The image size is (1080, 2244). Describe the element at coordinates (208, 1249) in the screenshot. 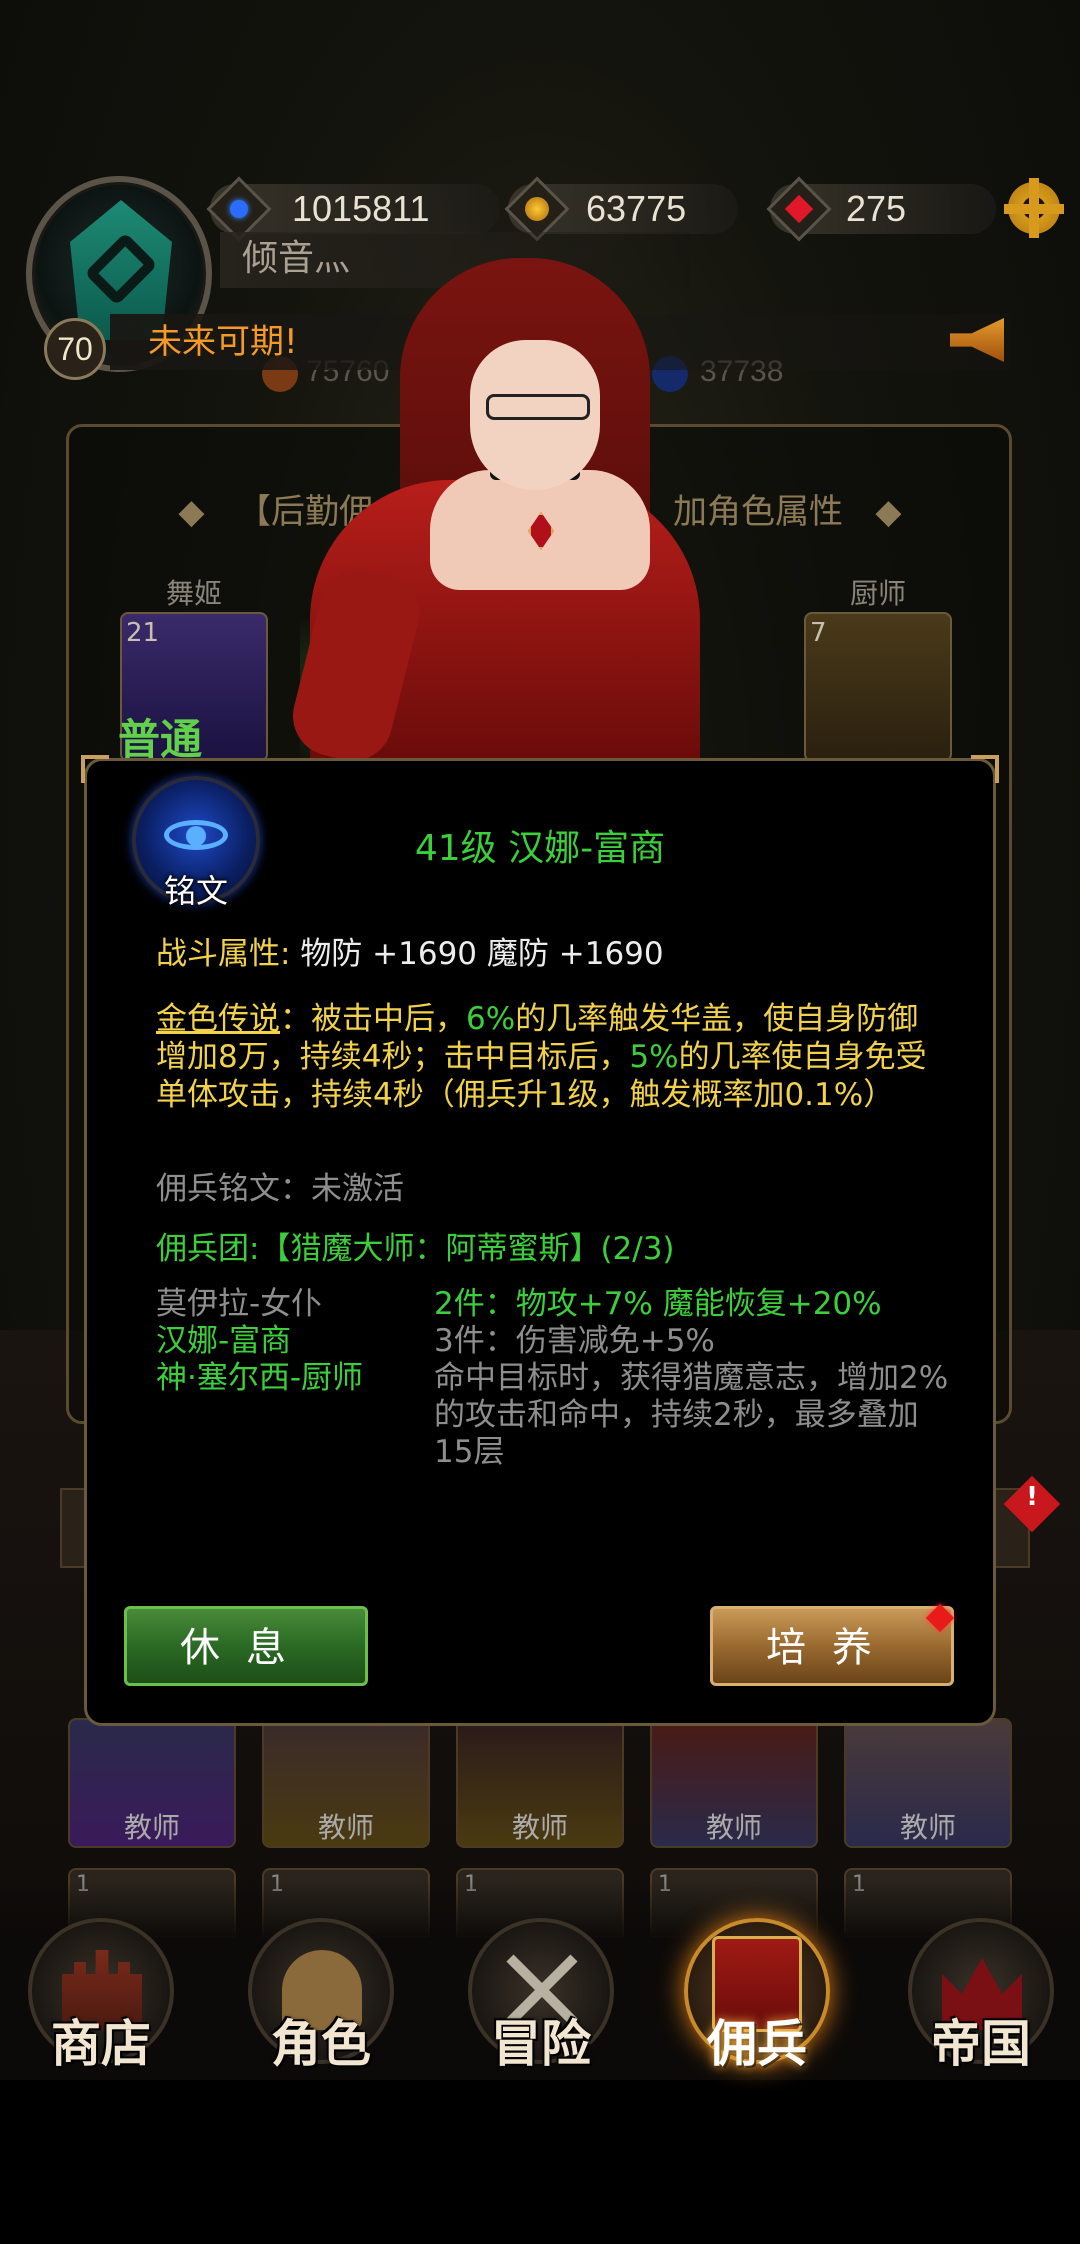

I see `group-label: 佣兵团:` at that location.